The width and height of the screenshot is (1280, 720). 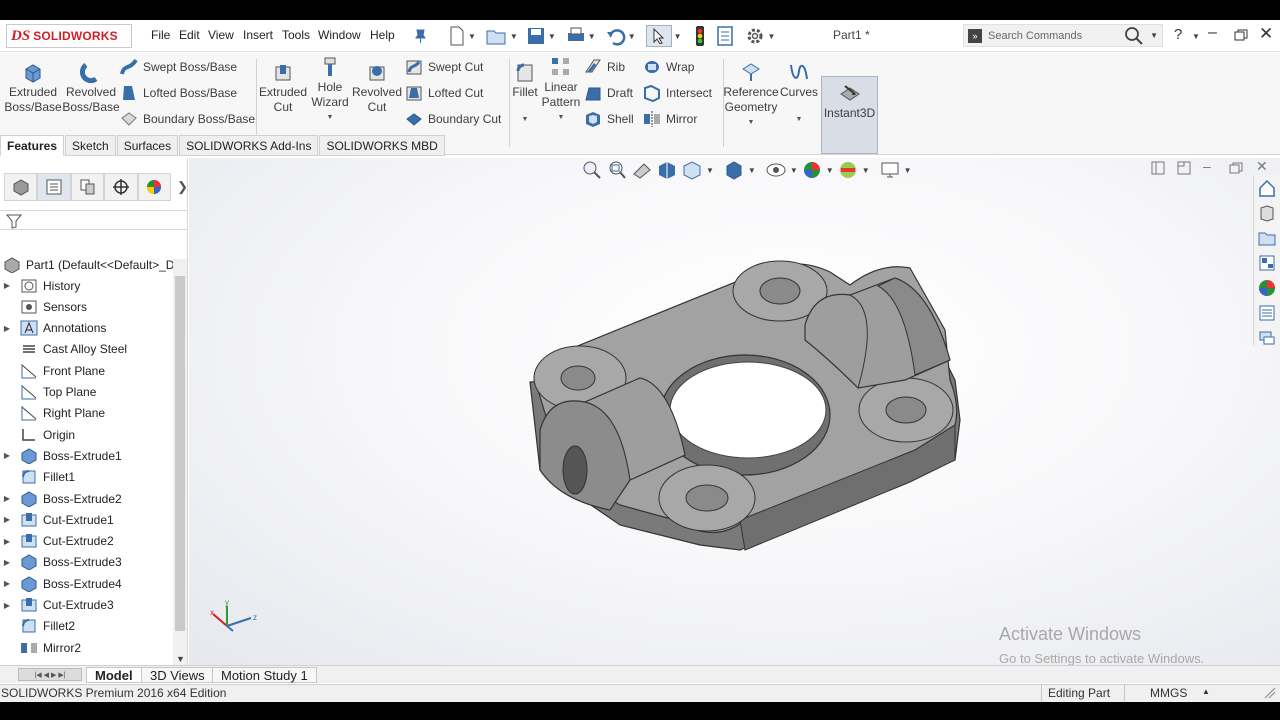 What do you see at coordinates (160, 35) in the screenshot?
I see `menu-file: File` at bounding box center [160, 35].